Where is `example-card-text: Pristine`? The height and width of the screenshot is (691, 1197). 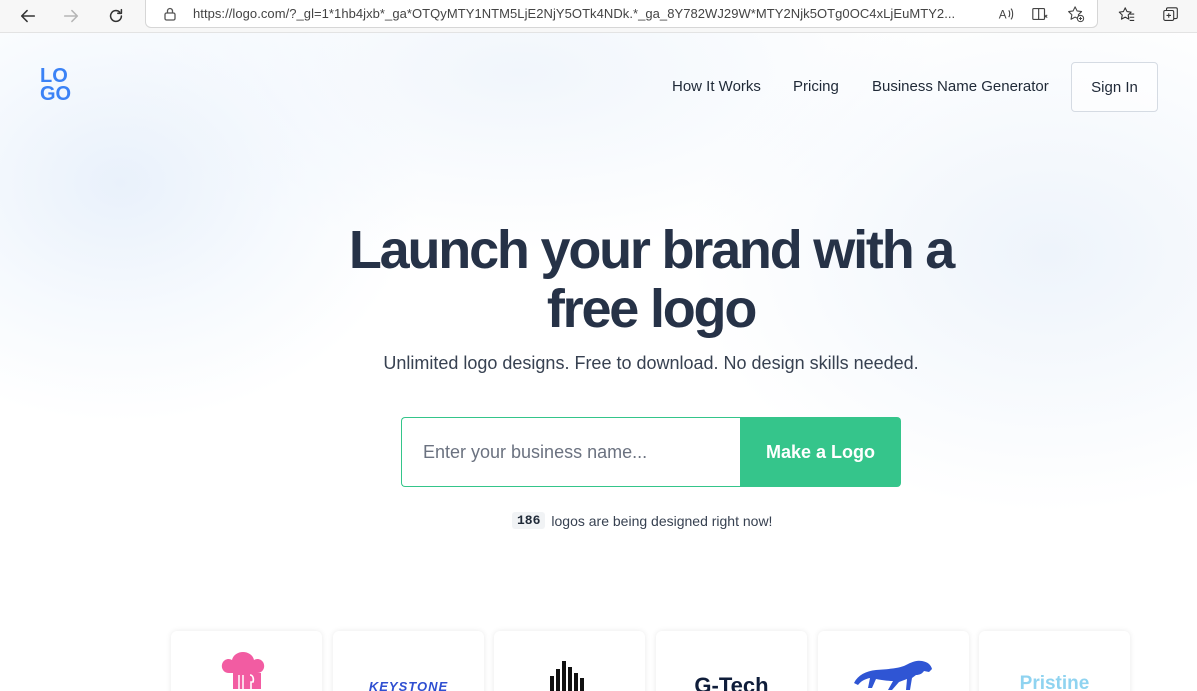 example-card-text: Pristine is located at coordinates (1054, 682).